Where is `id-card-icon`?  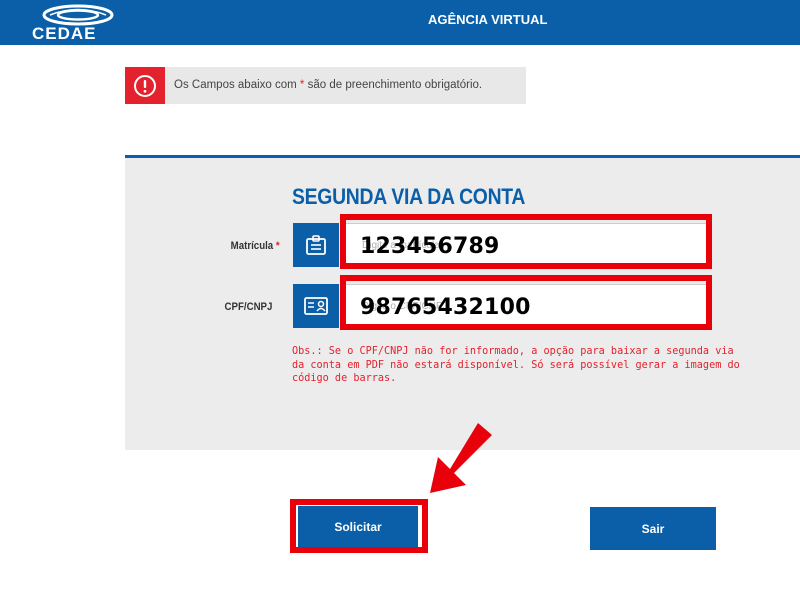
id-card-icon is located at coordinates (316, 306).